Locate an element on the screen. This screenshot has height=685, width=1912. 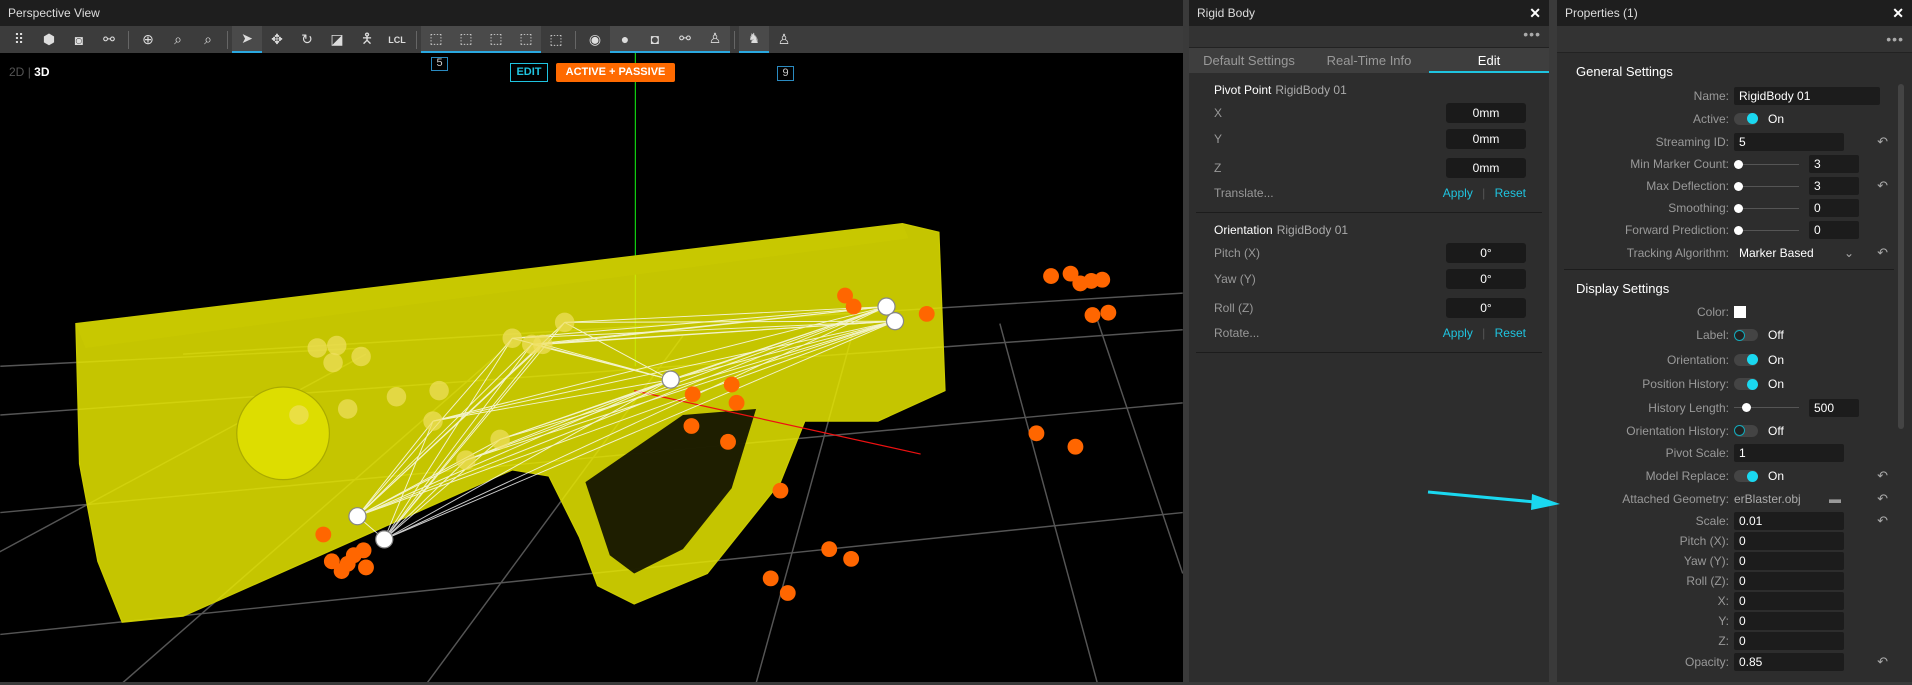
show-rigidbodies-icon: ⚯ is located at coordinates (685, 39).